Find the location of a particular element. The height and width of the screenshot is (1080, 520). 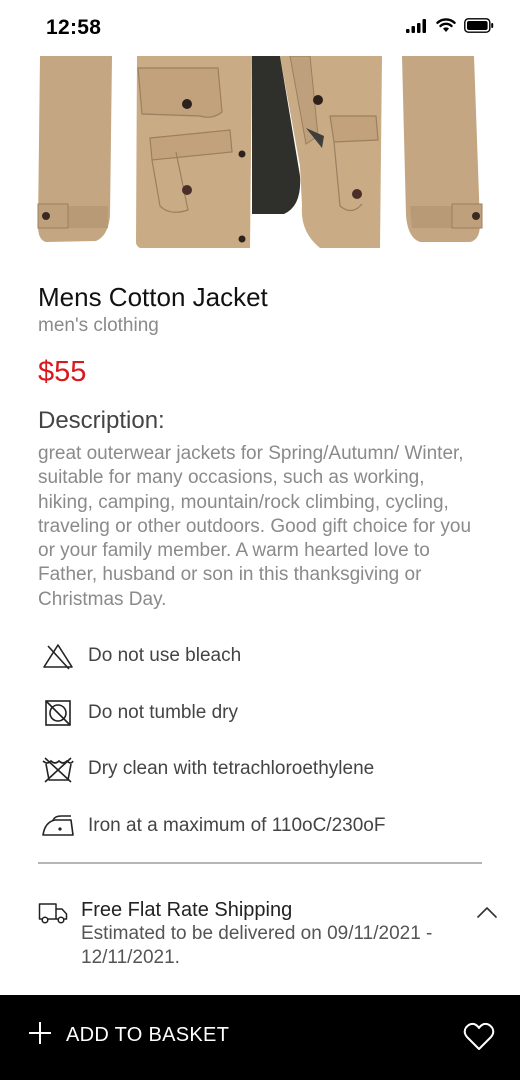

status-bar: 12:58 is located at coordinates (260, 28).